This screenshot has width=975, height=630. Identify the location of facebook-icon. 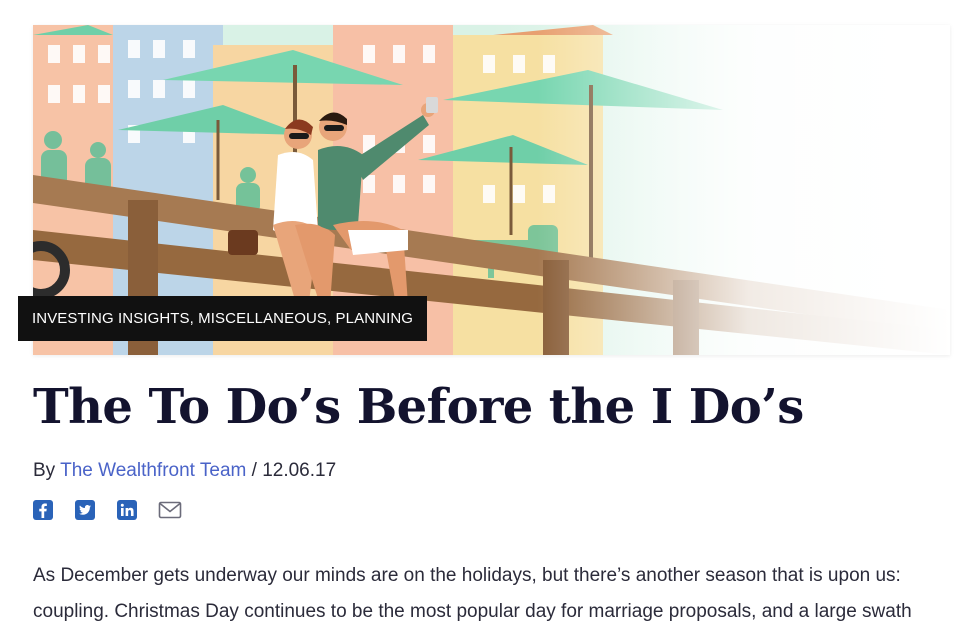
(43, 510).